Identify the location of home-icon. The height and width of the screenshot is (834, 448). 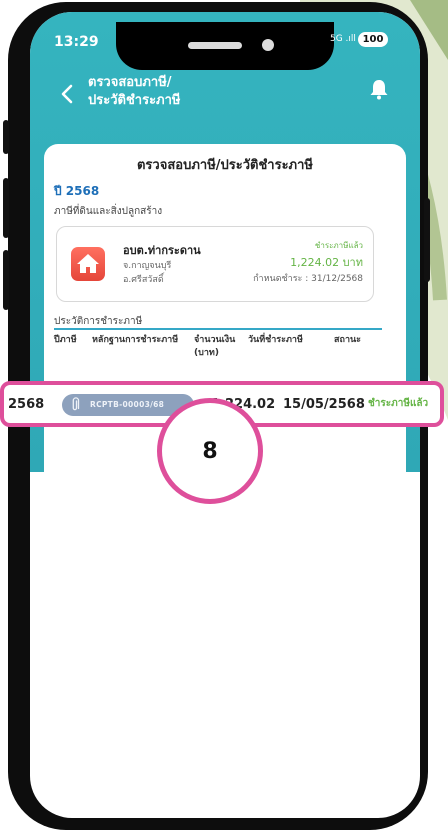
(88, 264).